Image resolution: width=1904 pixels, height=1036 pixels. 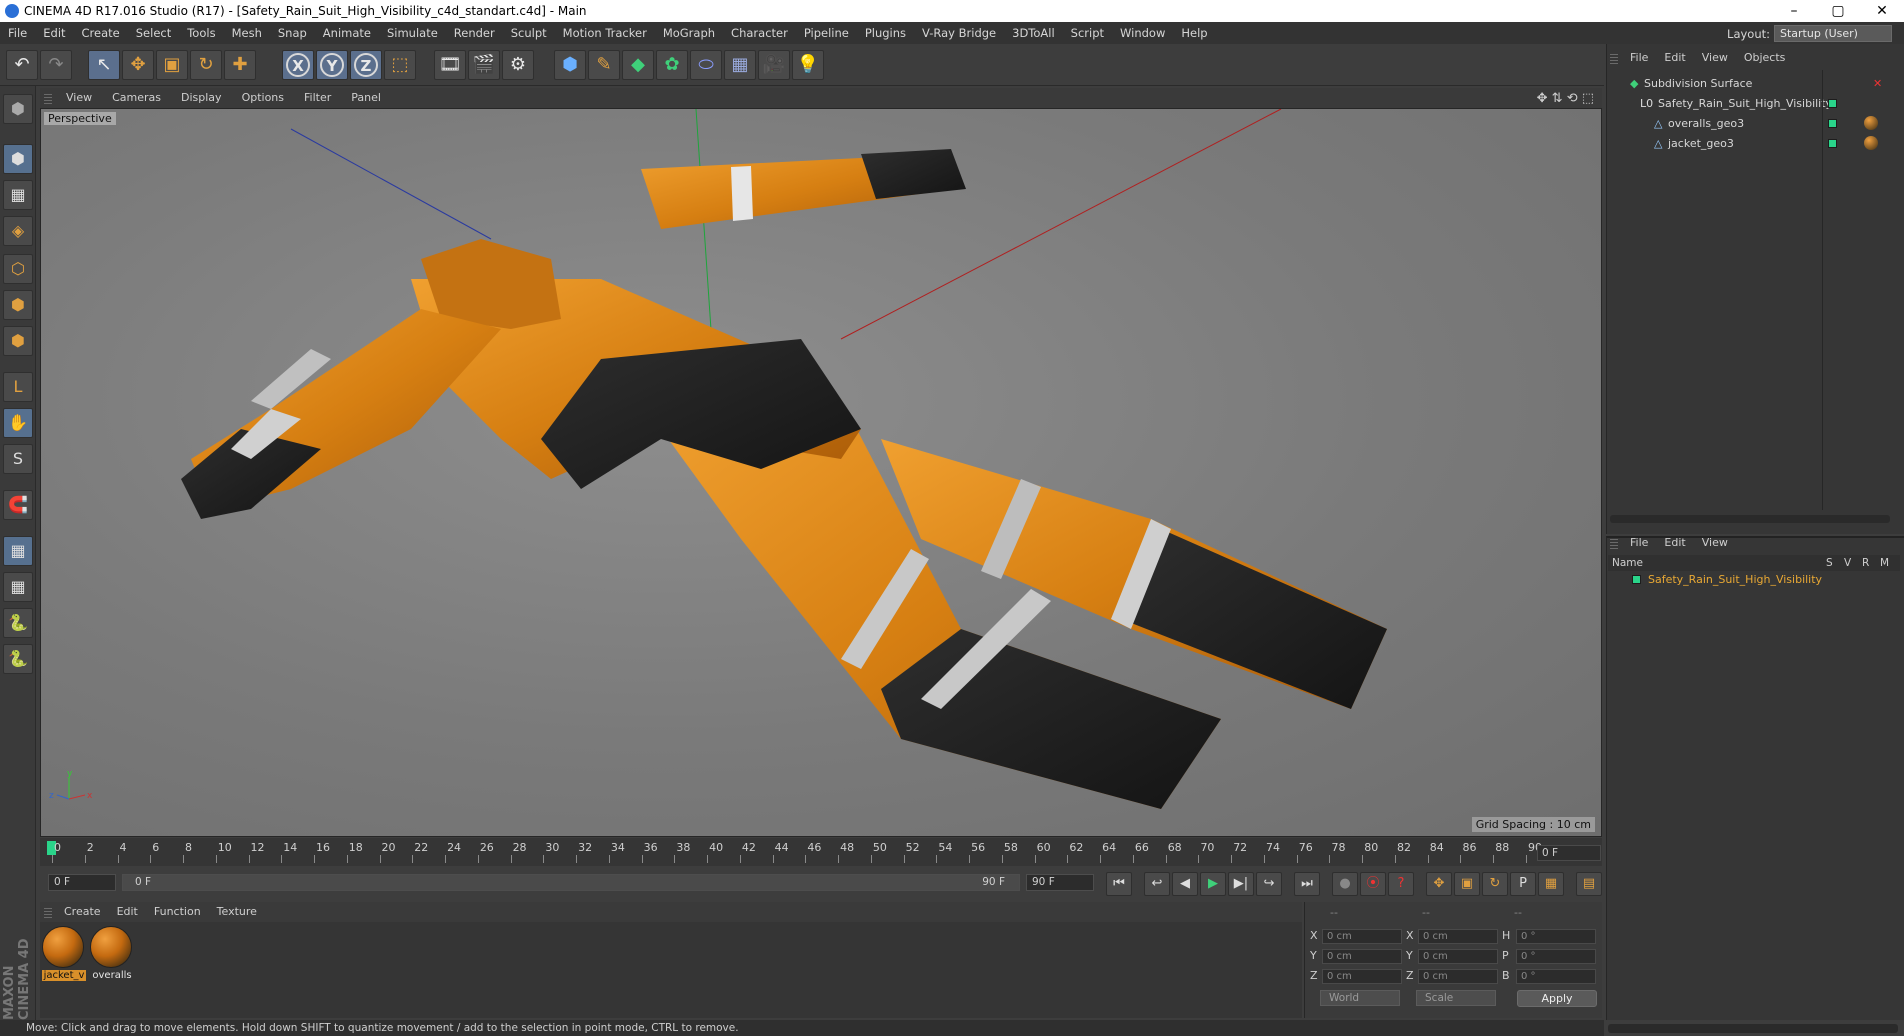 I want to click on material-menu-function: Function, so click(x=177, y=912).